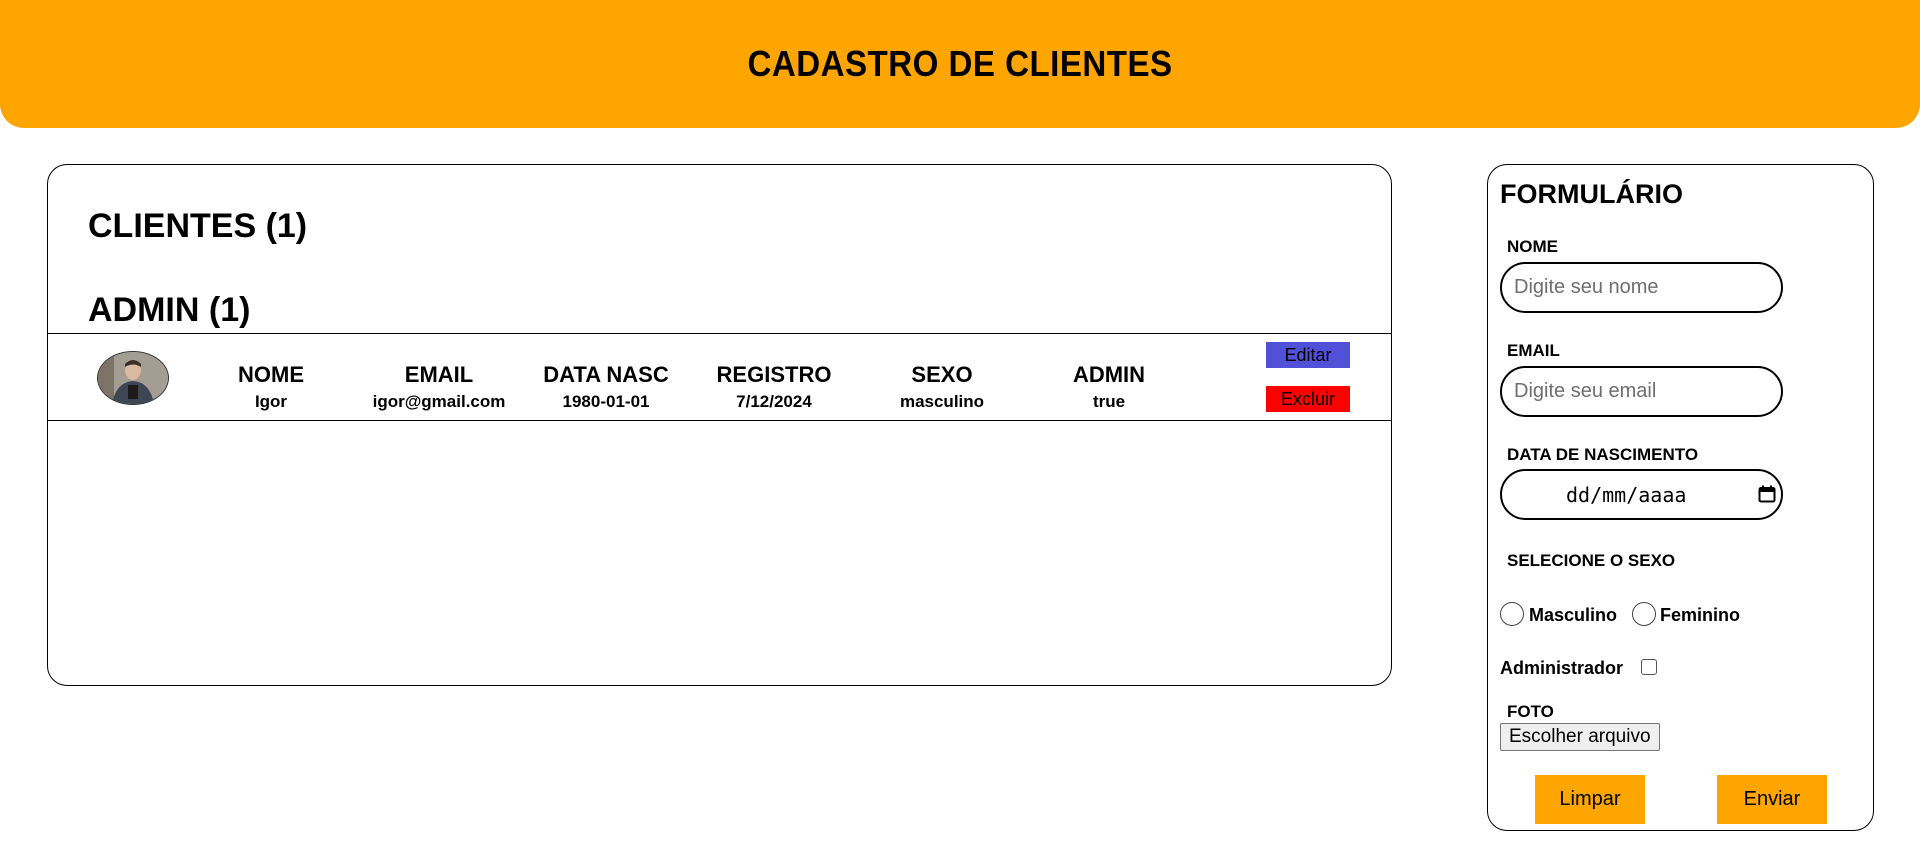  I want to click on cell-data-nasc: 1980-01-01, so click(606, 401).